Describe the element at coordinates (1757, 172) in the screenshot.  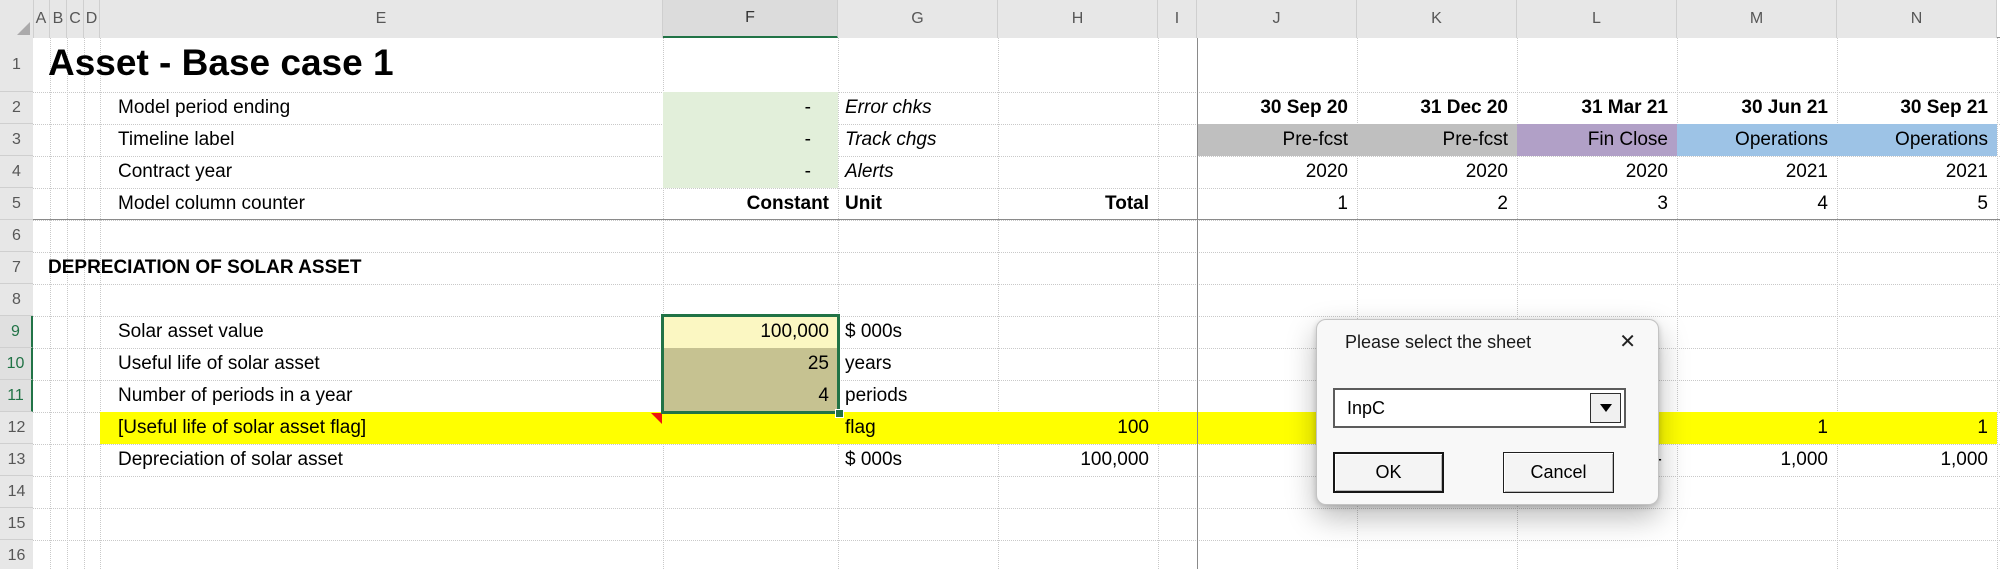
I see `cell-M4: 2021` at that location.